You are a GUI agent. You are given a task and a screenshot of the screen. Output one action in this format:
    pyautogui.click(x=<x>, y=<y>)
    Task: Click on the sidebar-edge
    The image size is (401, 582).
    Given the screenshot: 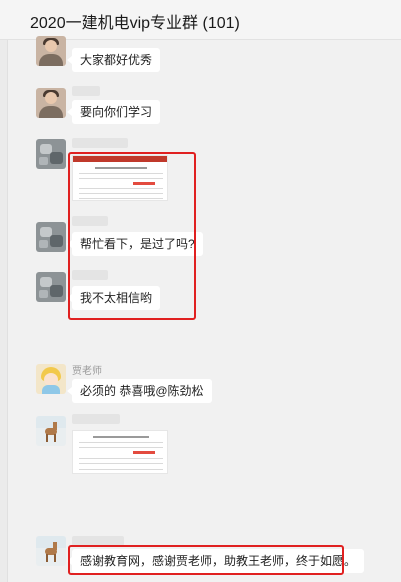 What is the action you would take?
    pyautogui.click(x=4, y=311)
    